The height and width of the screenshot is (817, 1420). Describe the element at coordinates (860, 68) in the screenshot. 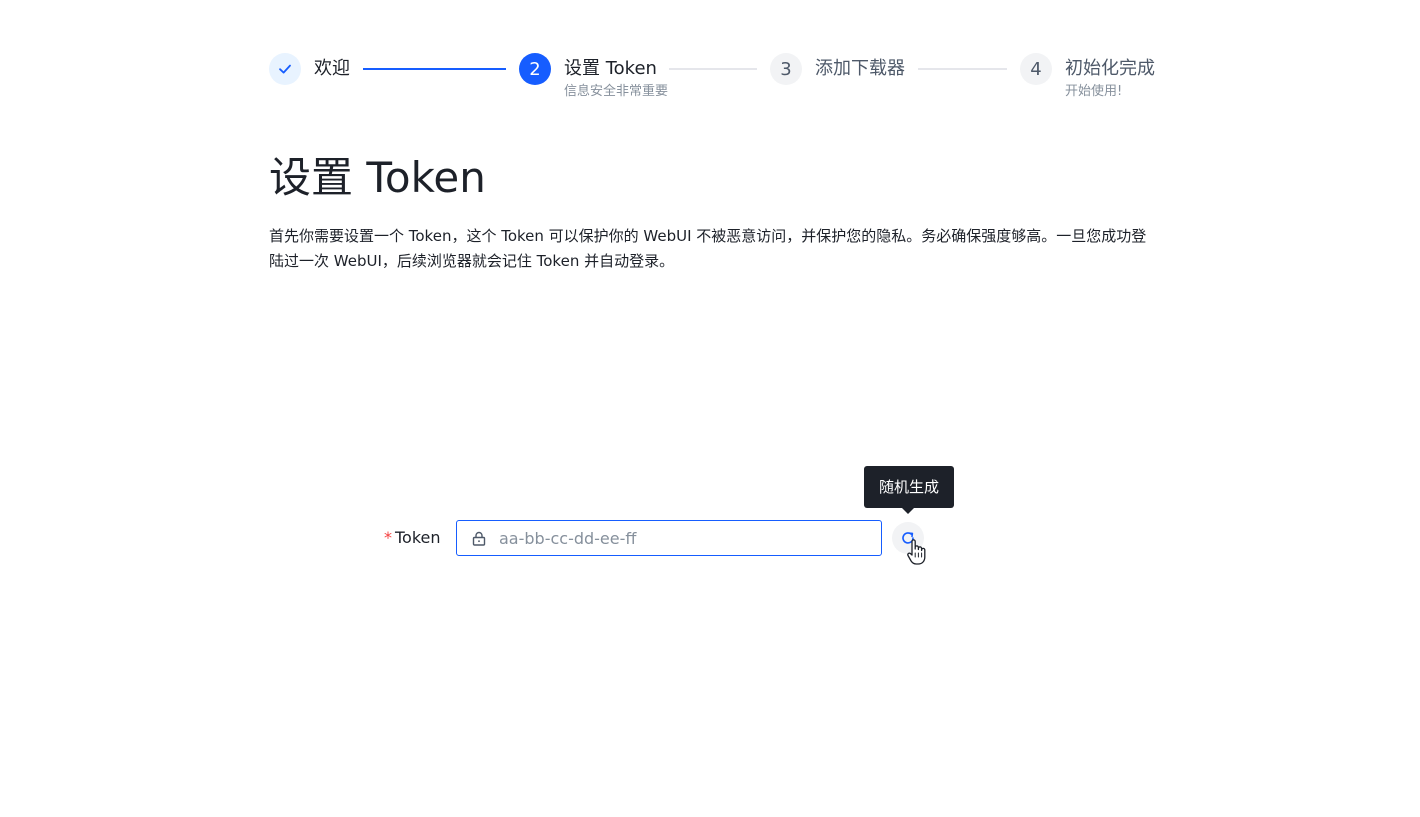

I see `step-title-add-downloader: 添加下载器` at that location.